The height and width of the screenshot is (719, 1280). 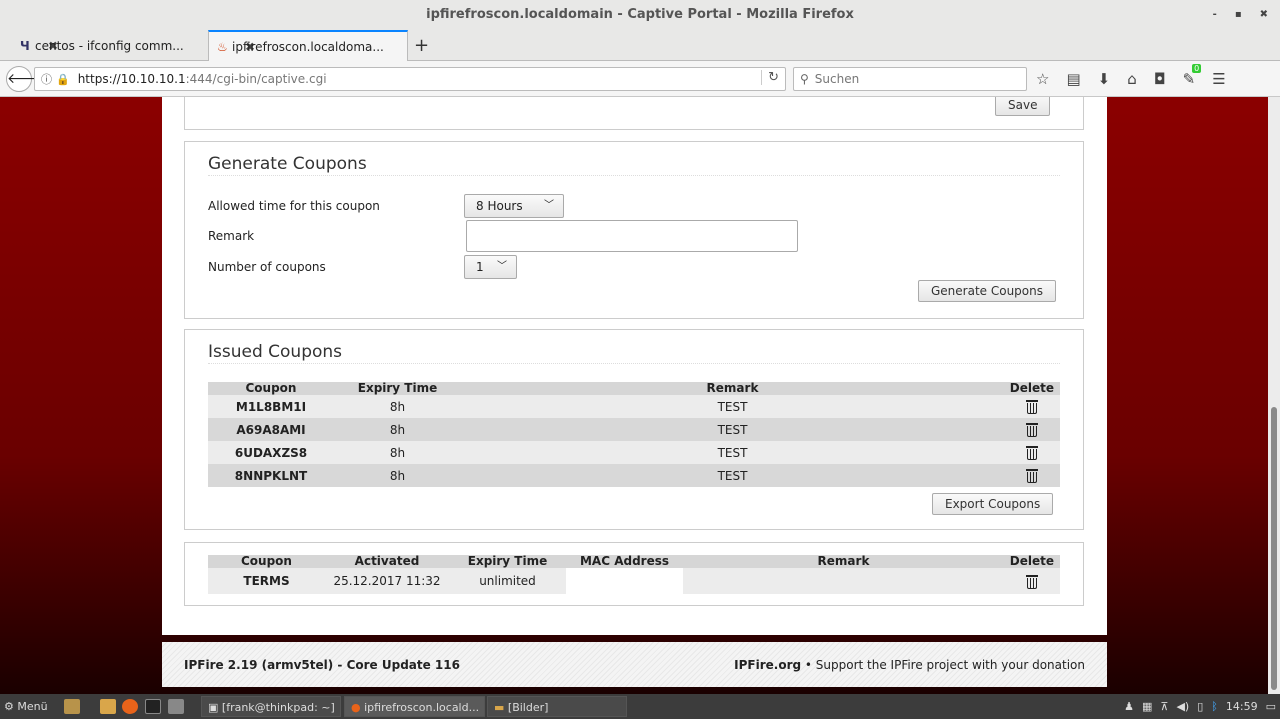 I want to click on table-row: A69A8AMI 8h TEST, so click(x=634, y=429).